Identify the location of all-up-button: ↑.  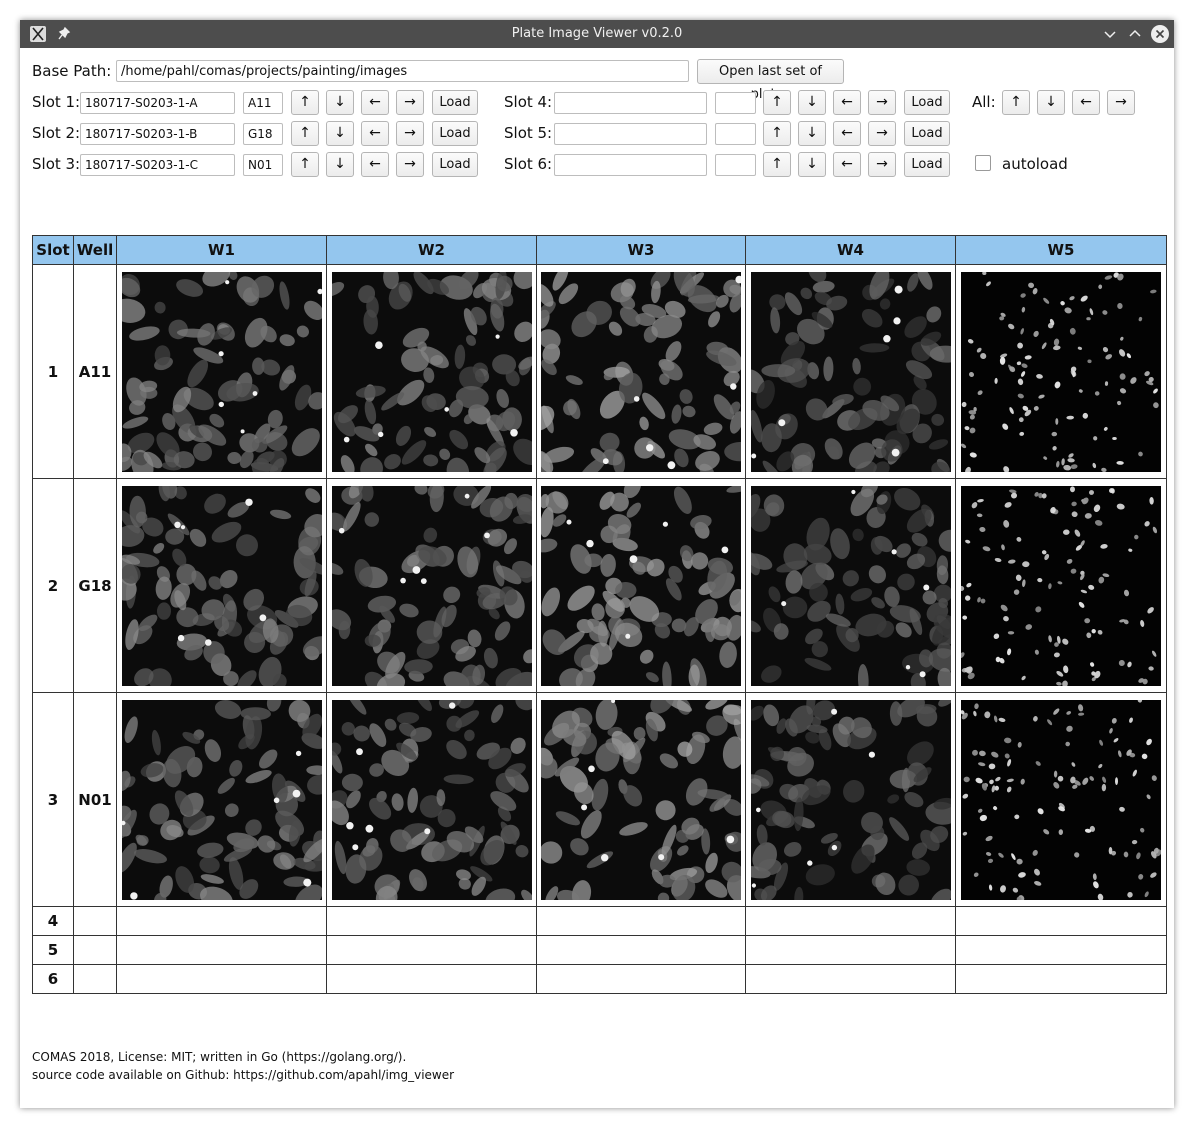
(1016, 102).